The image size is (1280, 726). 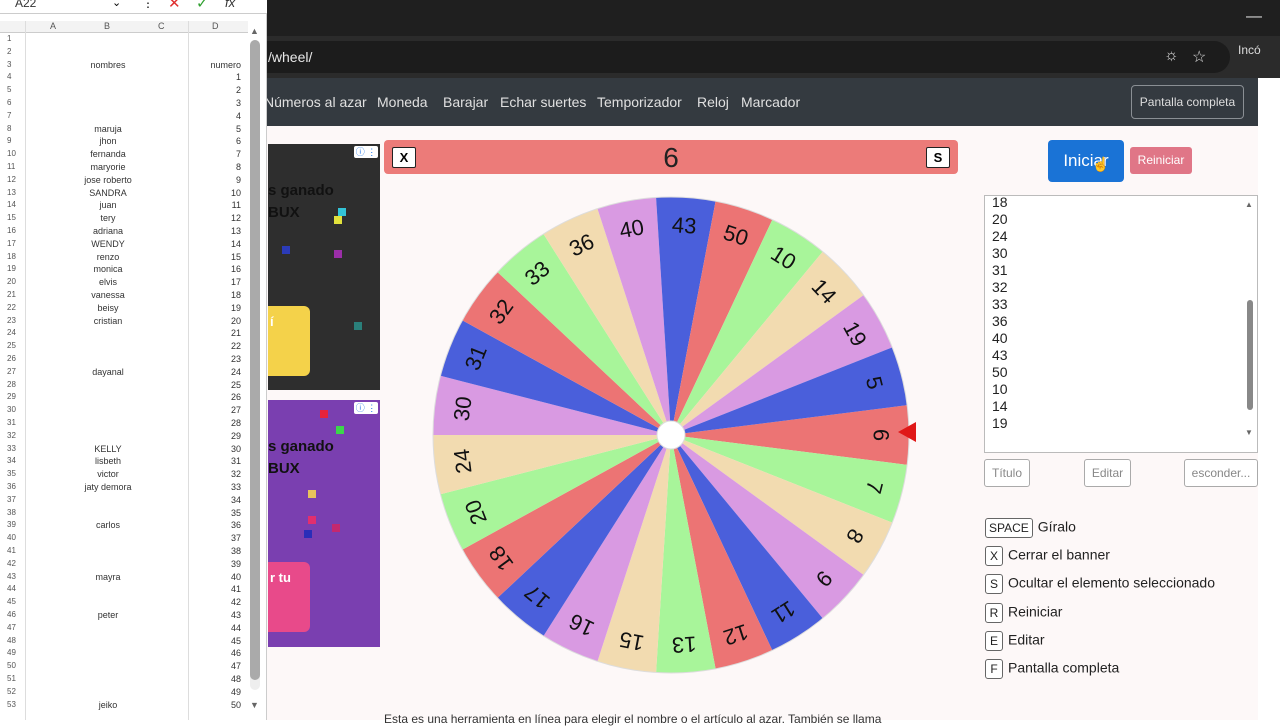 I want to click on sheet-row: 24 21, so click(x=124, y=334).